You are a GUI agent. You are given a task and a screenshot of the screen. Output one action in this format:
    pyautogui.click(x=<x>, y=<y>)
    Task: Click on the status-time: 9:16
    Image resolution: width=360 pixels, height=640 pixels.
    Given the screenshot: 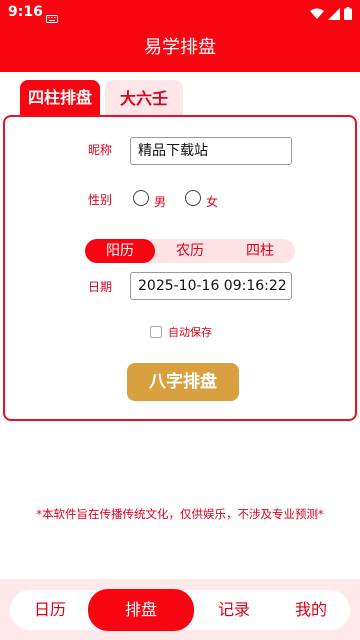 What is the action you would take?
    pyautogui.click(x=25, y=12)
    